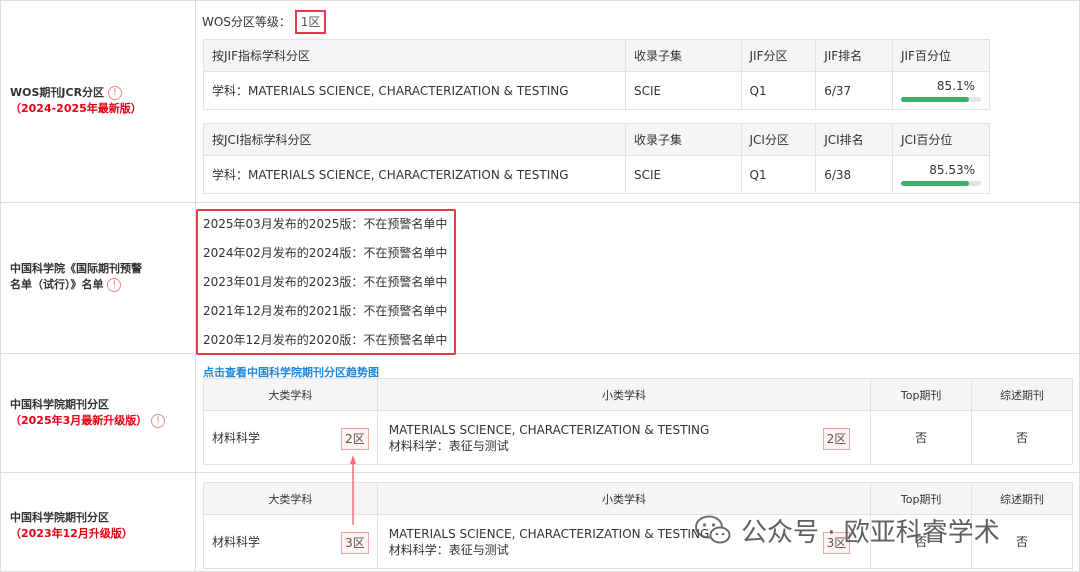 The height and width of the screenshot is (572, 1080). I want to click on col-header: JIF排名, so click(854, 55).